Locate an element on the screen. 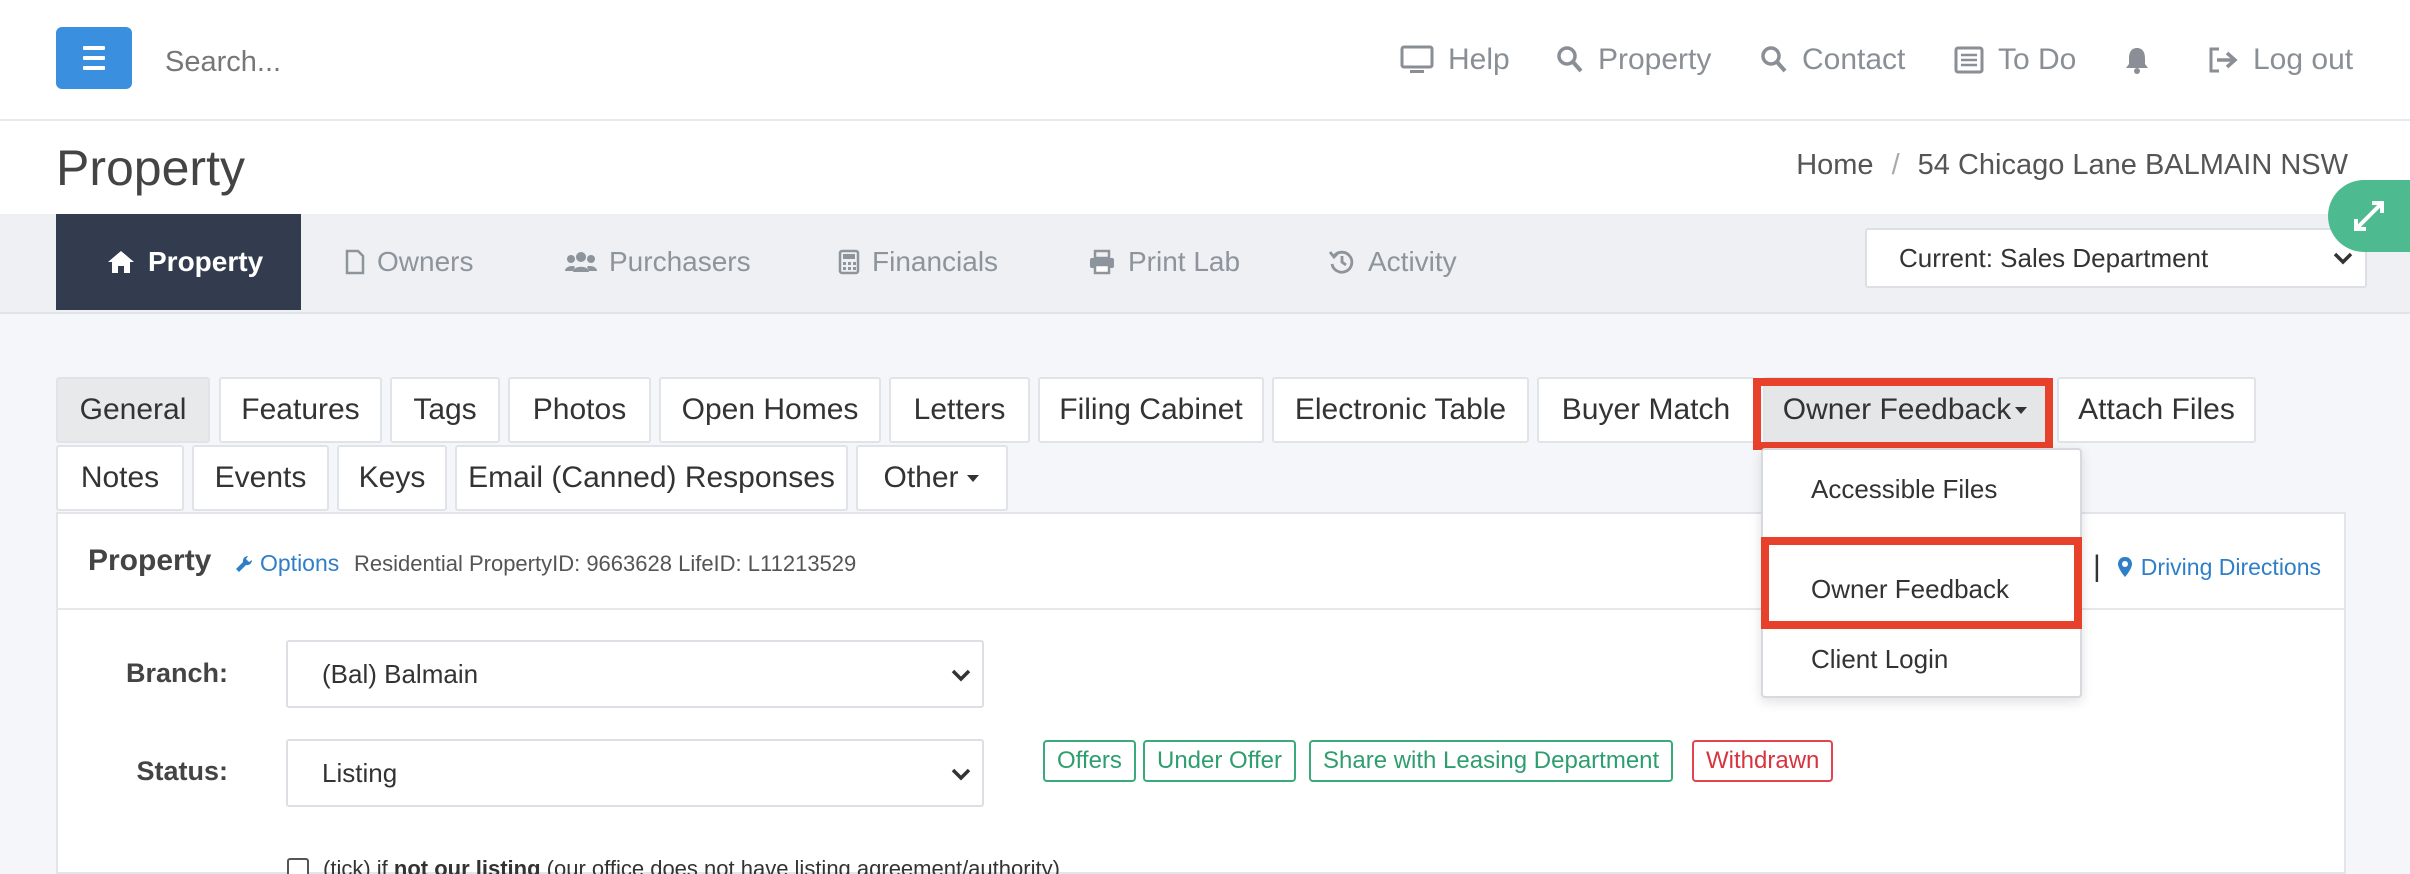 Image resolution: width=2410 pixels, height=874 pixels. nav-logout-label: Log out is located at coordinates (2303, 59).